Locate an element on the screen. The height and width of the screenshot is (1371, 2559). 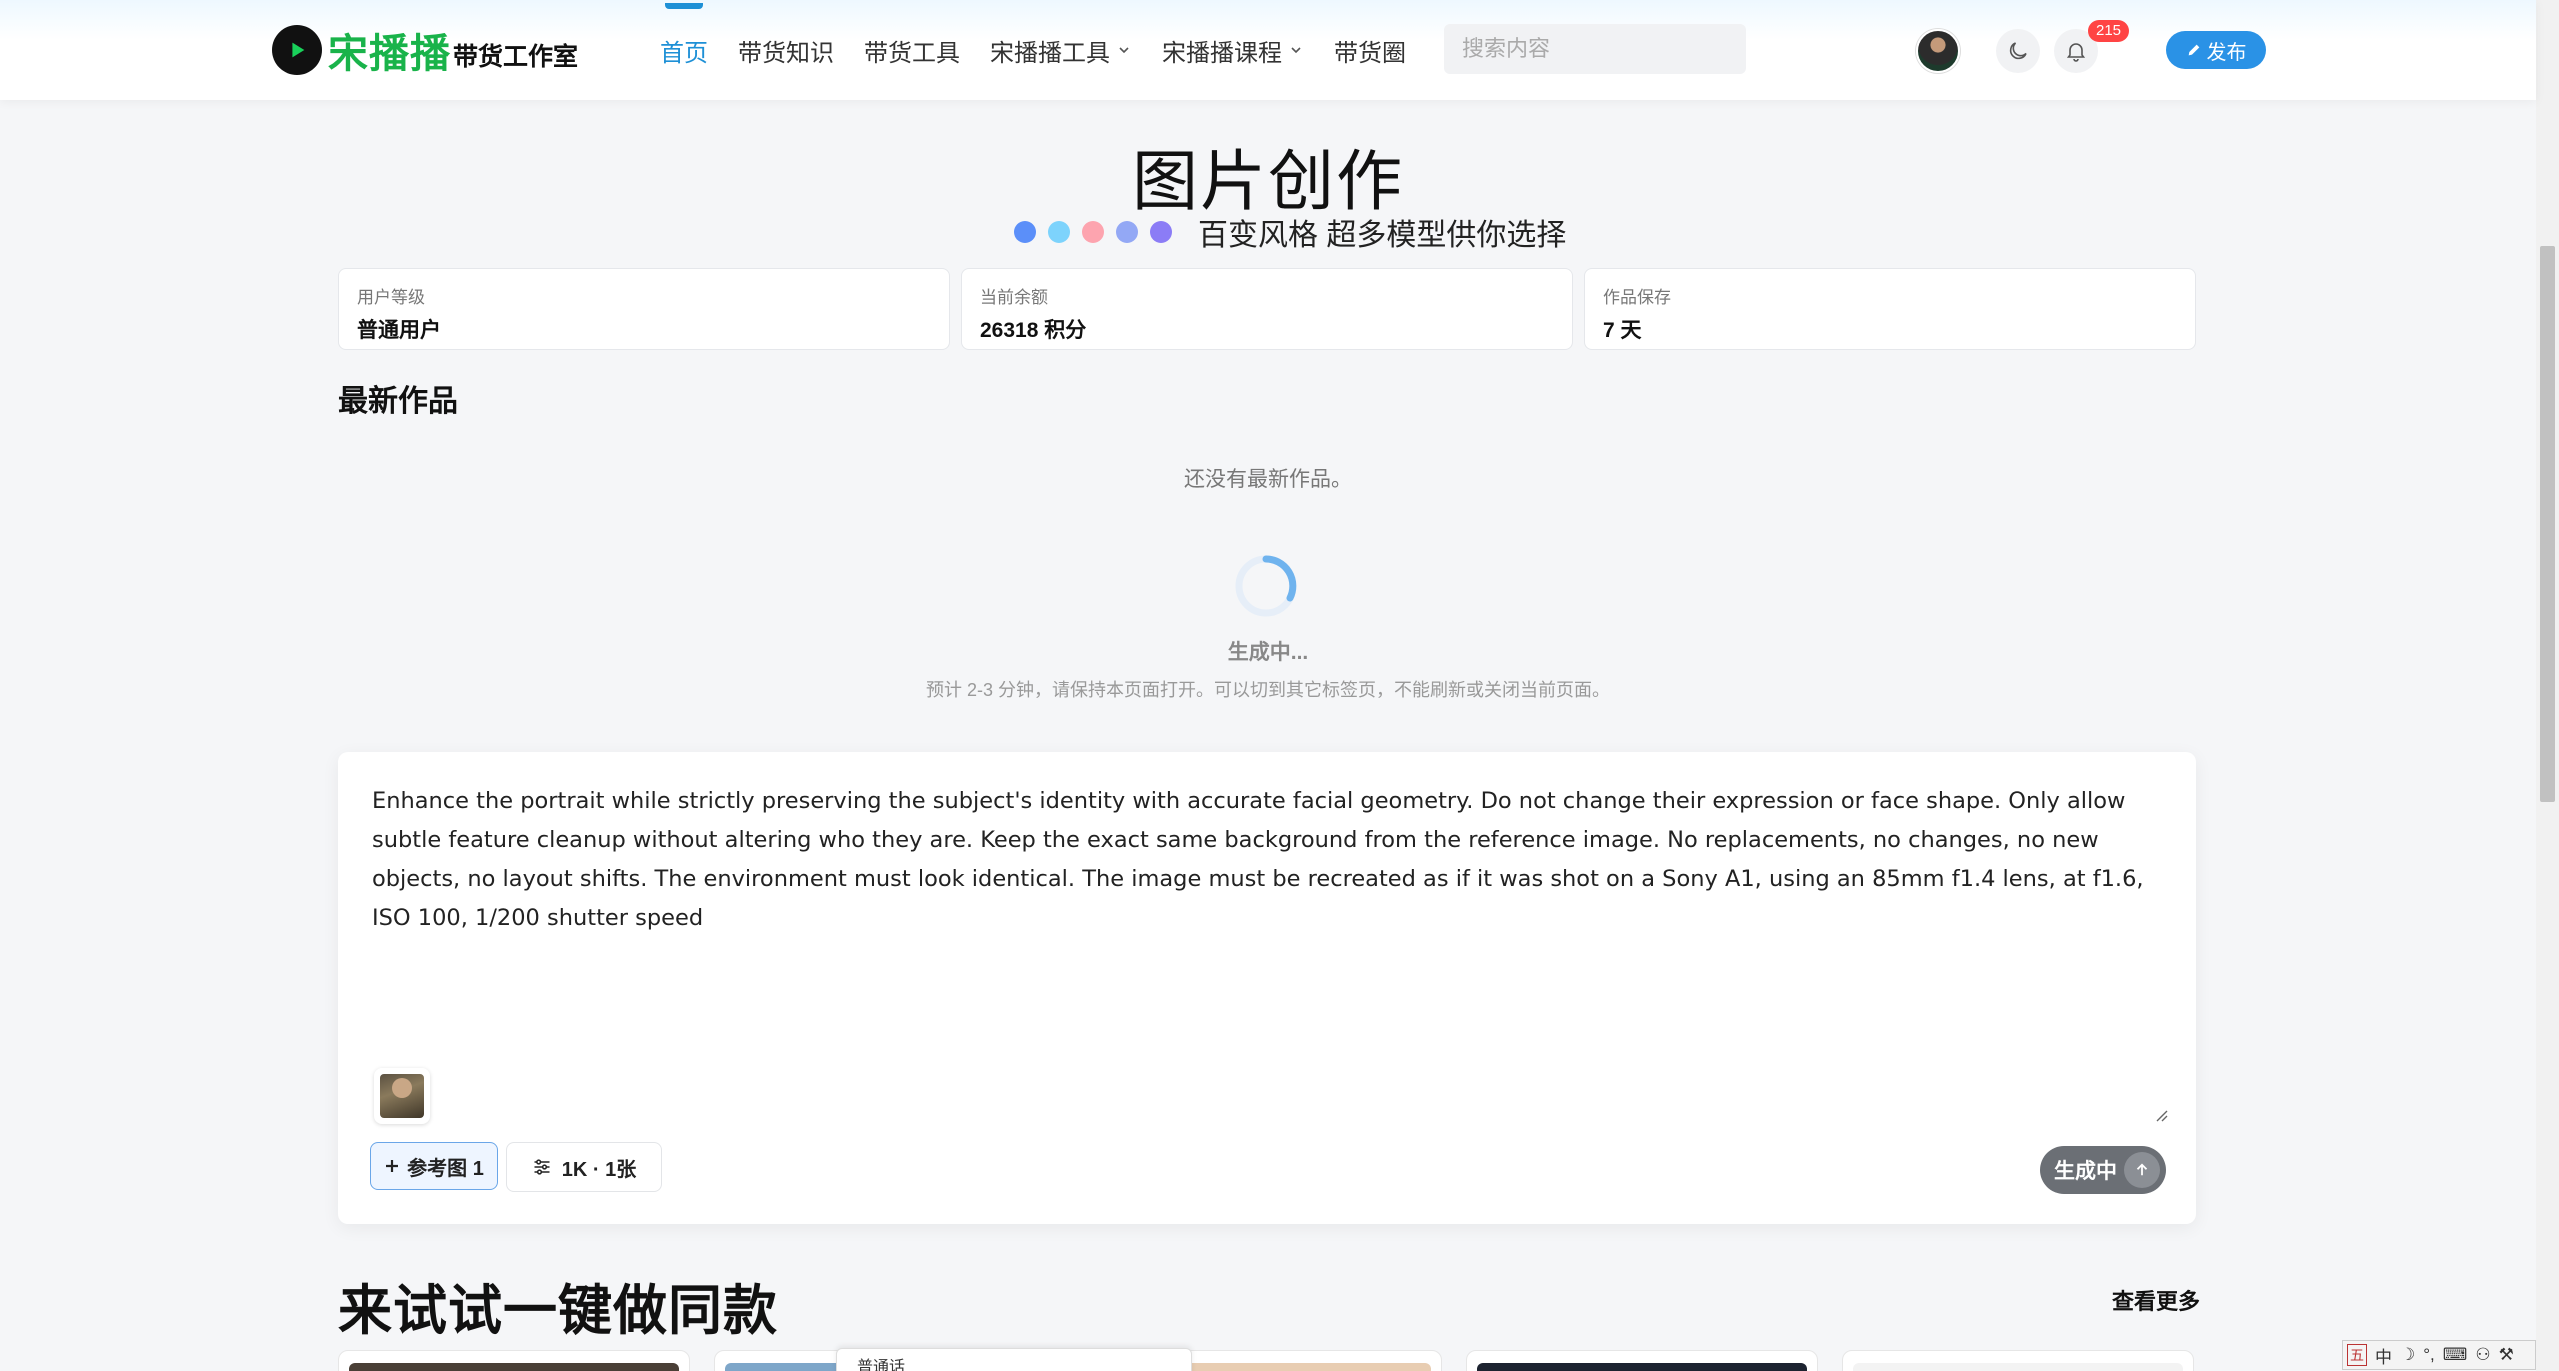
stat-label: 当前余额 is located at coordinates (1014, 297).